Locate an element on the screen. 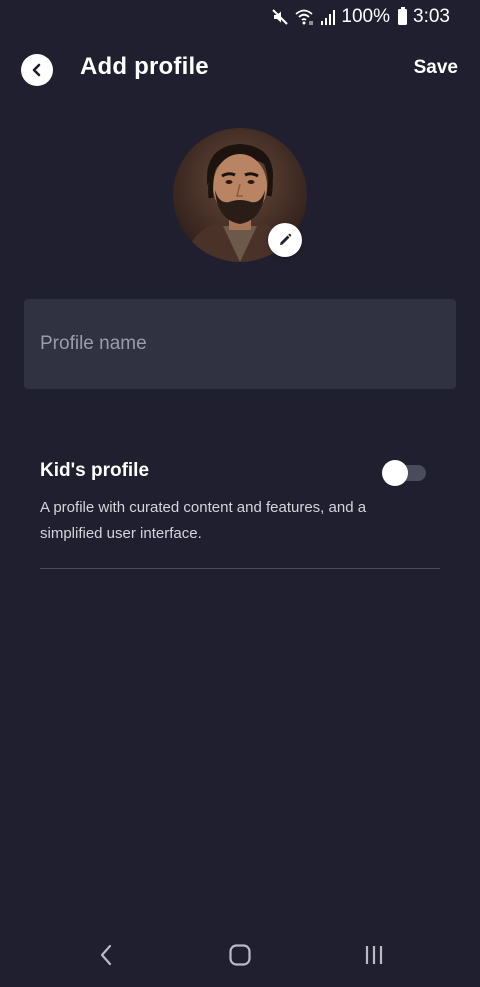  edit-avatar-button is located at coordinates (285, 240).